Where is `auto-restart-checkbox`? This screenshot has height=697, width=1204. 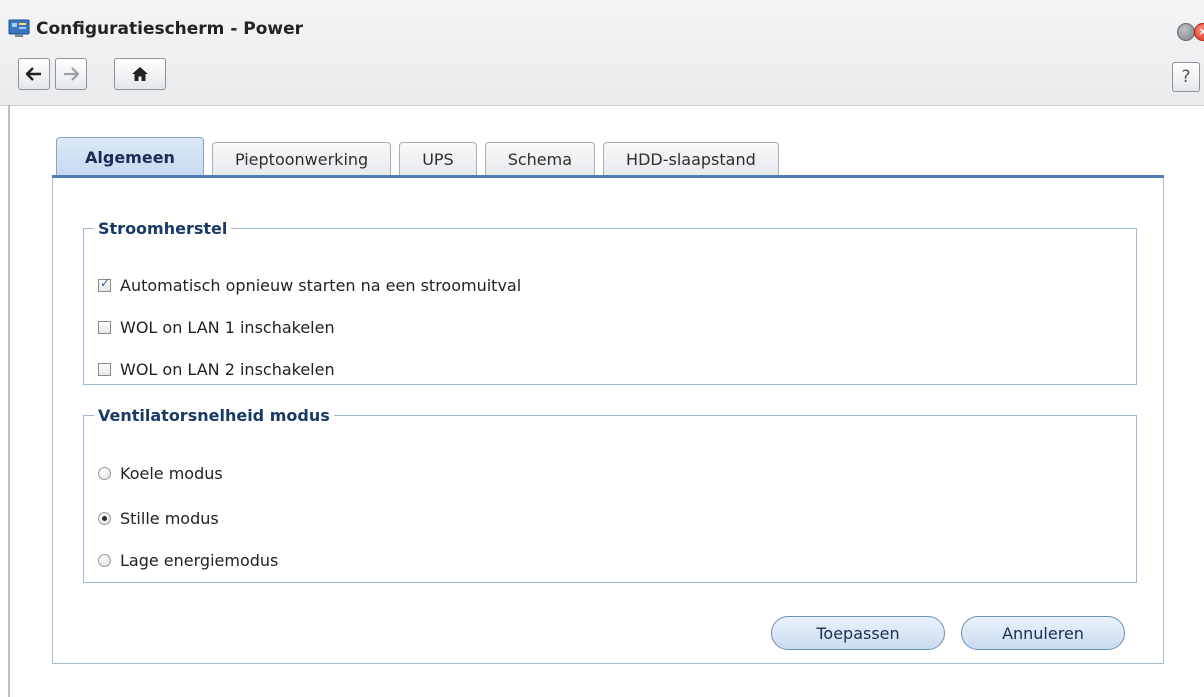 auto-restart-checkbox is located at coordinates (104, 284).